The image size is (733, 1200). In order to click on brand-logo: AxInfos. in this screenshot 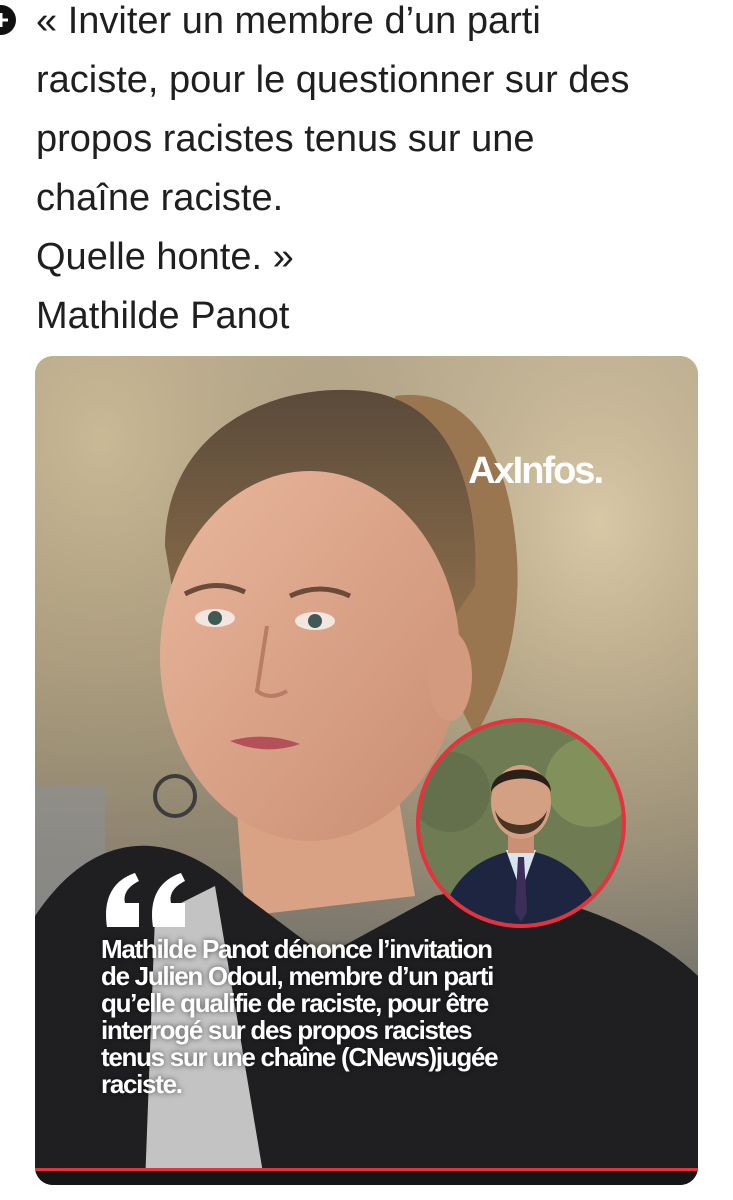, I will do `click(536, 471)`.